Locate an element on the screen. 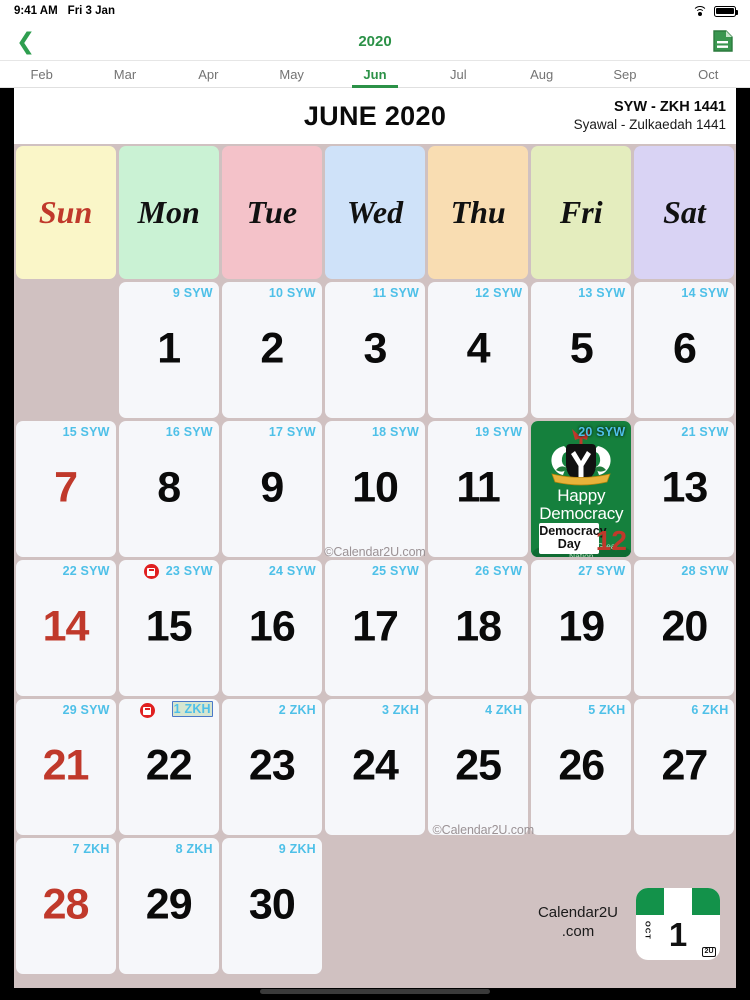  calendar-day-cell: 20 28 SYW is located at coordinates (684, 627).